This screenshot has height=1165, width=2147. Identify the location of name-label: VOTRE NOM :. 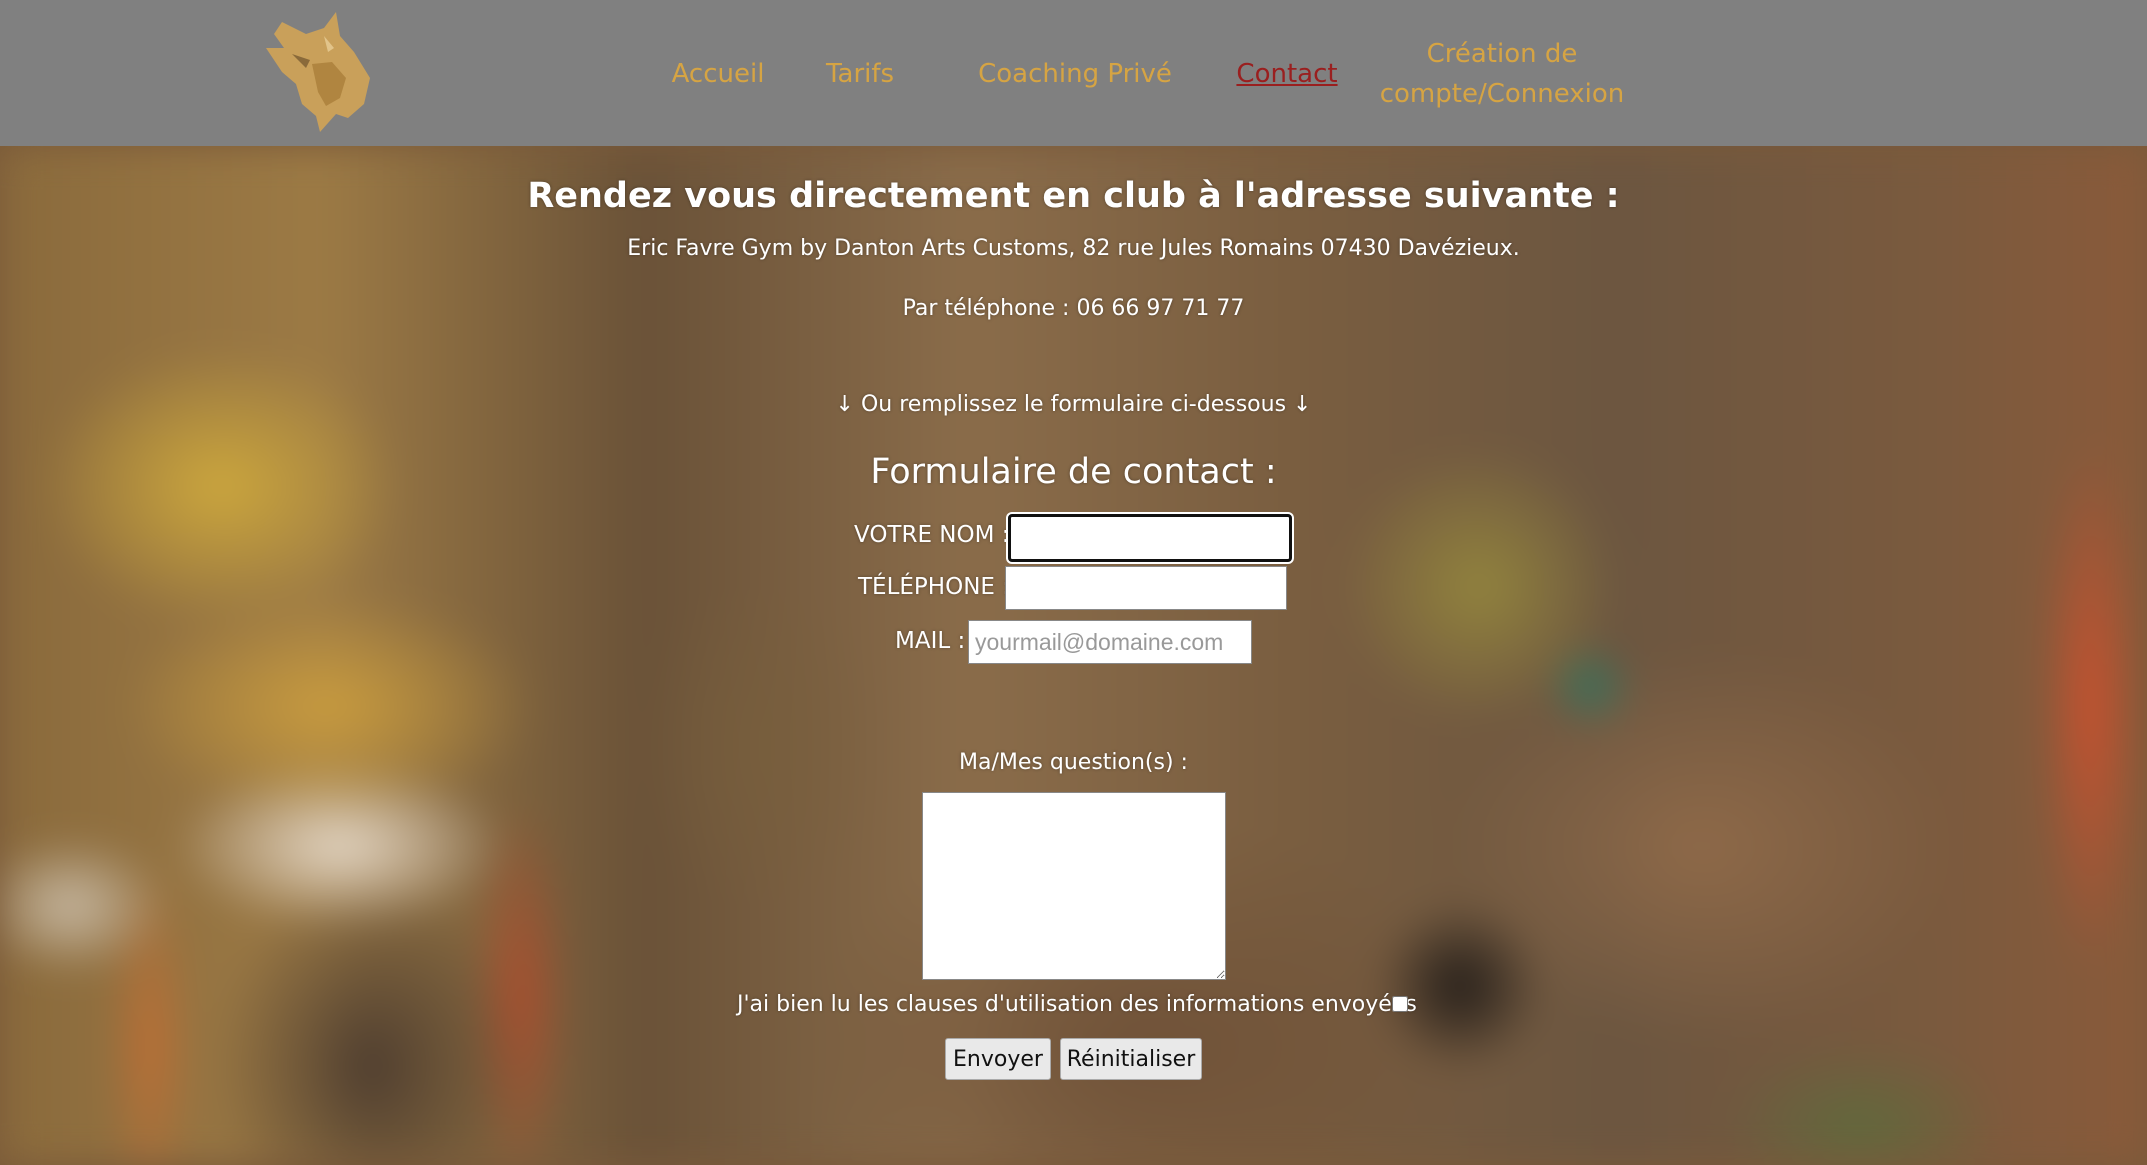
(932, 535).